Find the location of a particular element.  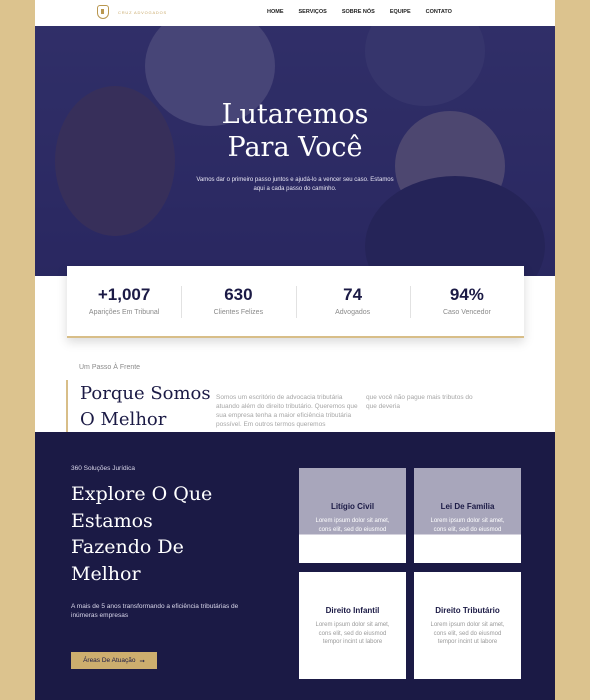

practice-areas-button-label: Áreas De Atuação is located at coordinates (109, 660).